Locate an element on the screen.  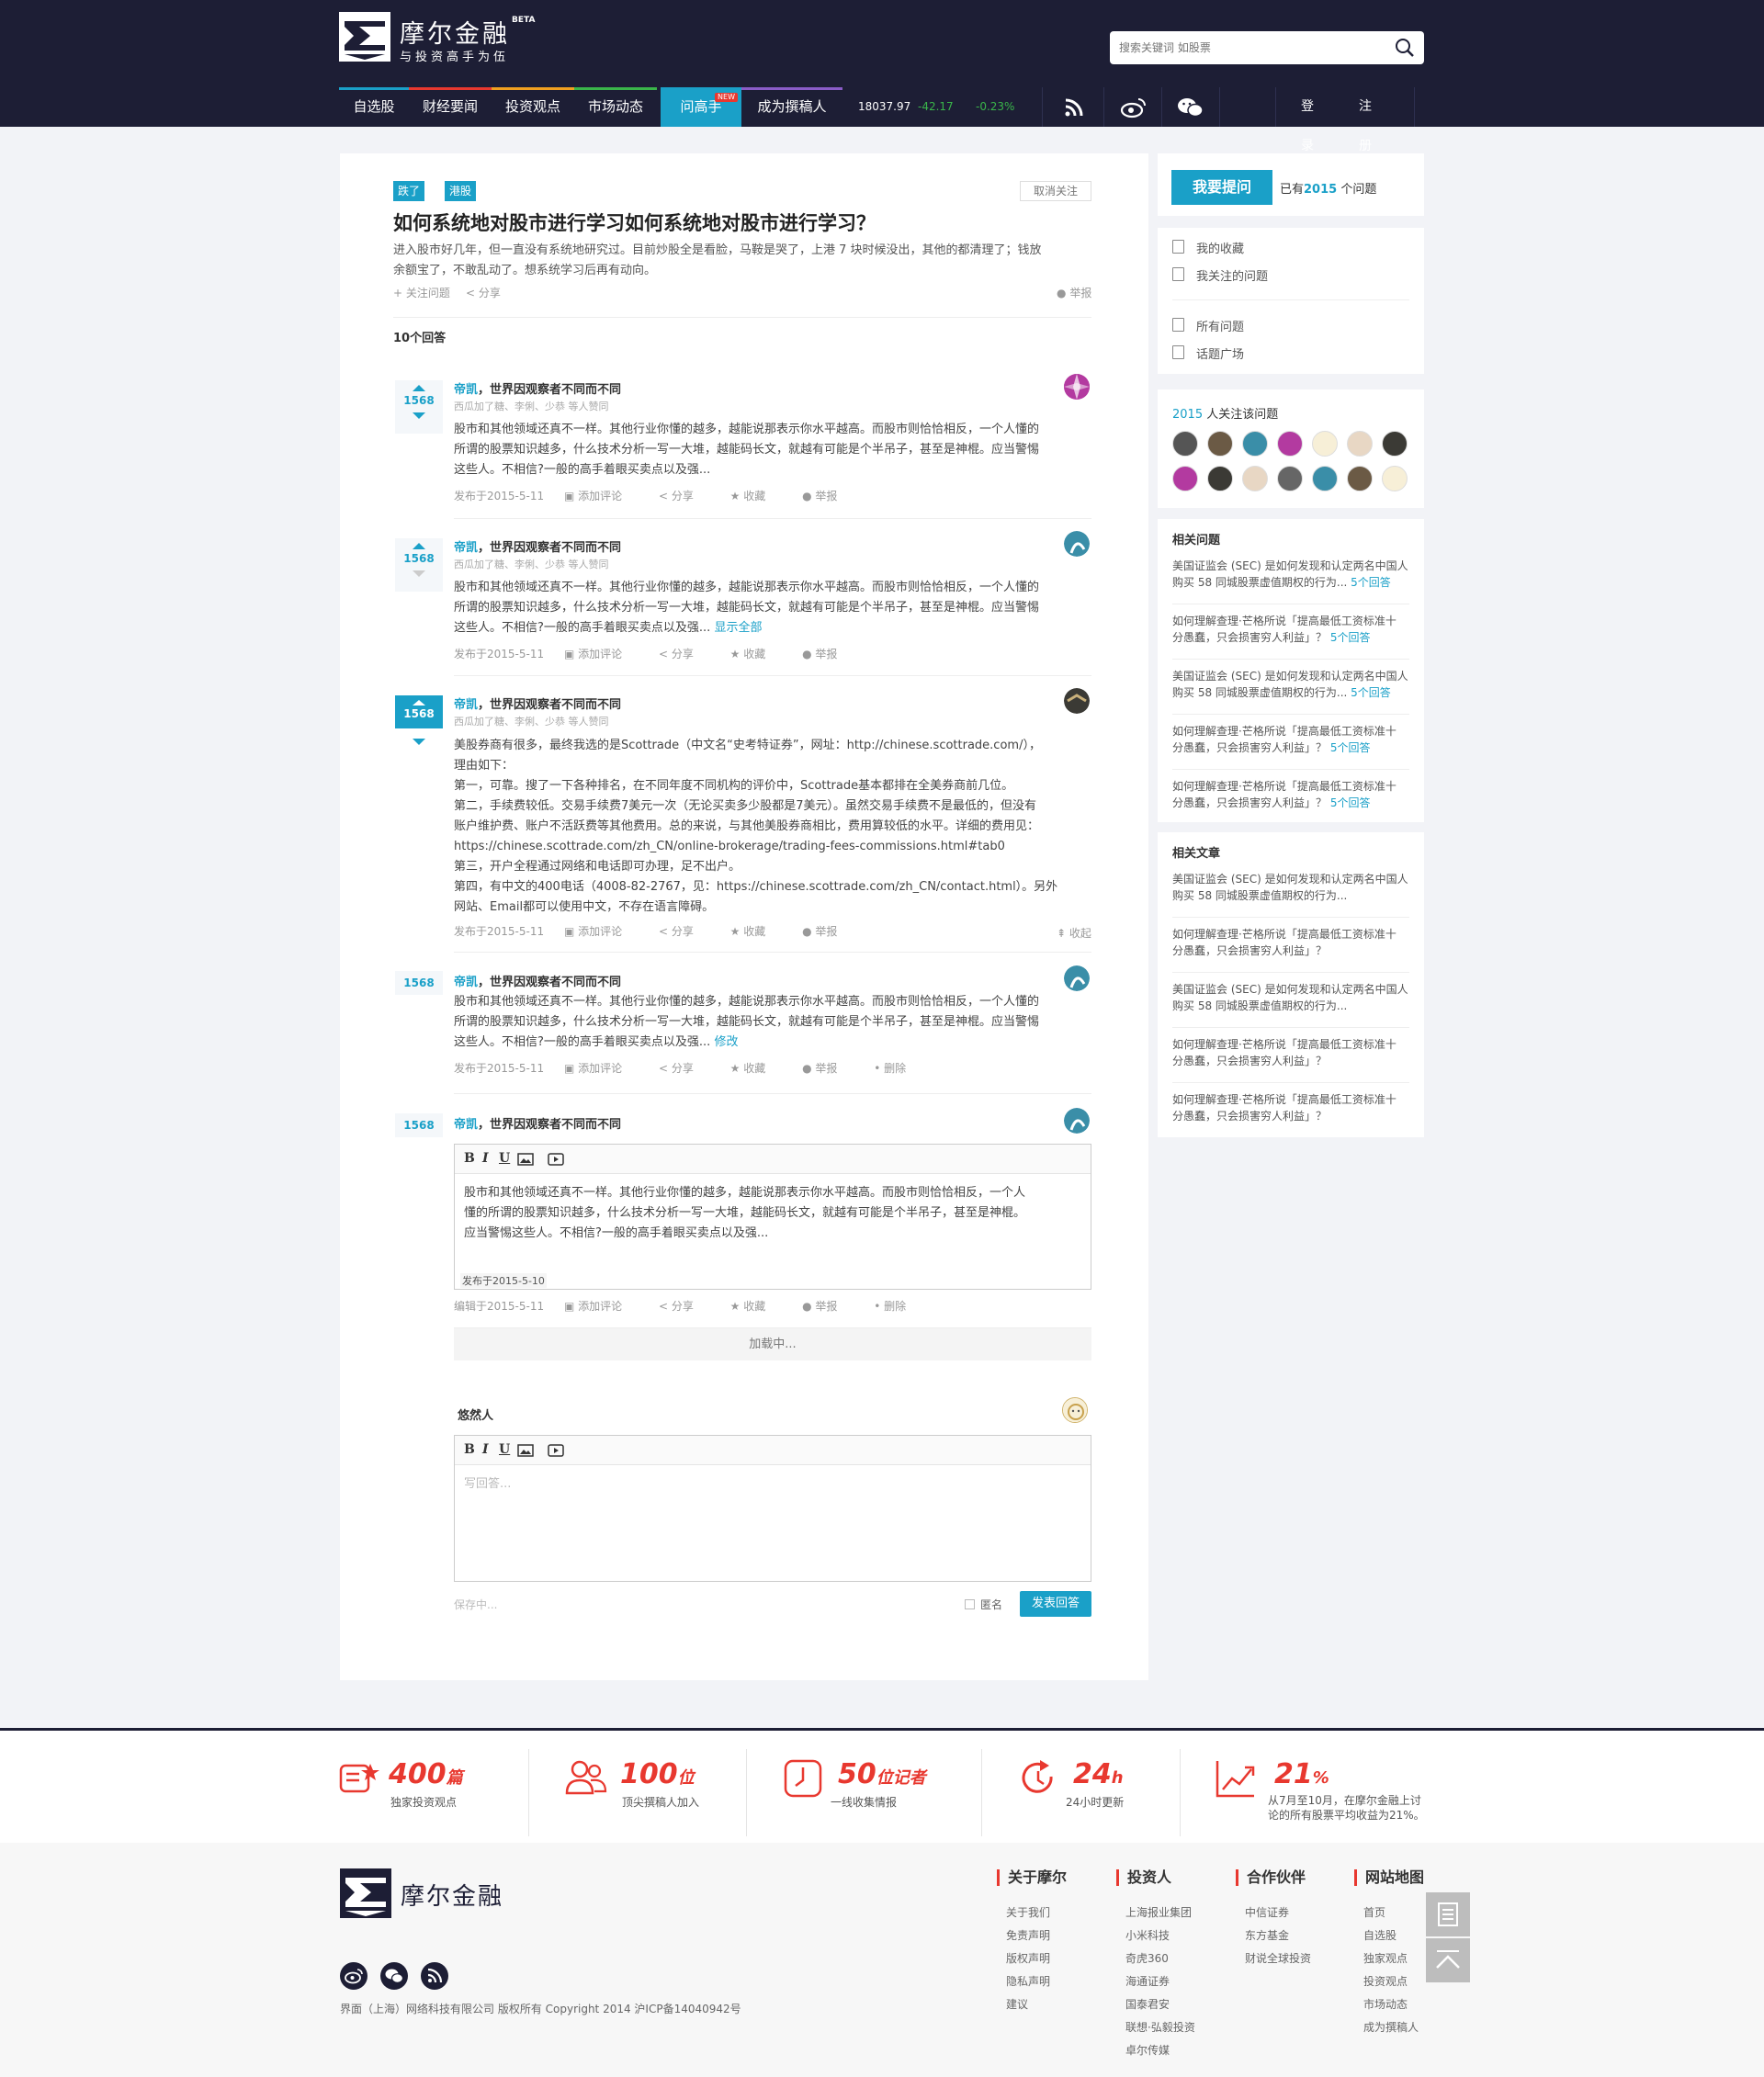
weibo-icon is located at coordinates (354, 1976).